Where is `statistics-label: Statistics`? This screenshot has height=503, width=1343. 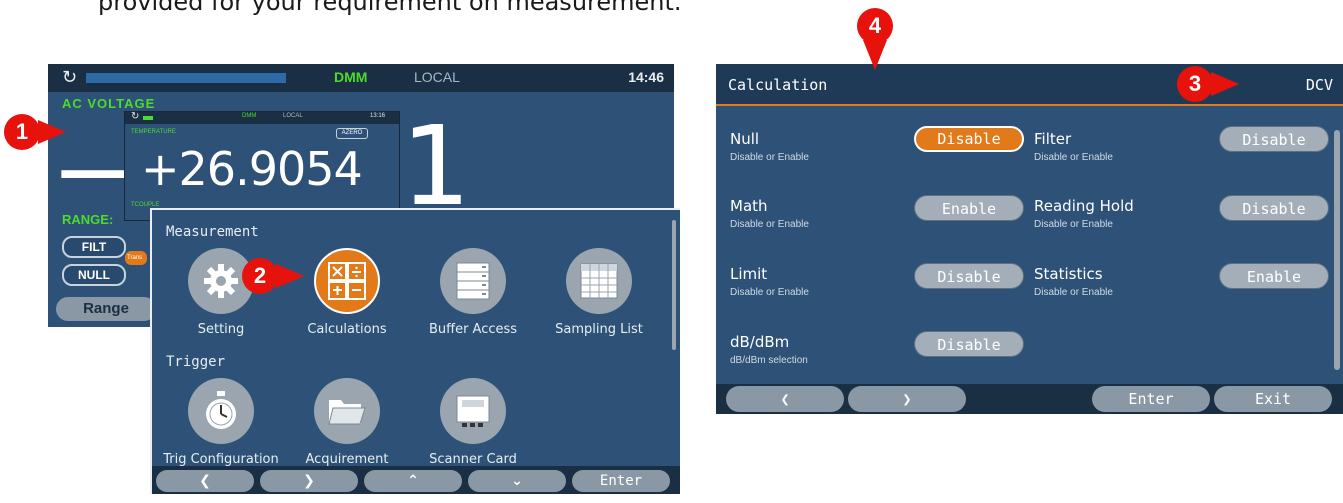
statistics-label: Statistics is located at coordinates (1068, 274).